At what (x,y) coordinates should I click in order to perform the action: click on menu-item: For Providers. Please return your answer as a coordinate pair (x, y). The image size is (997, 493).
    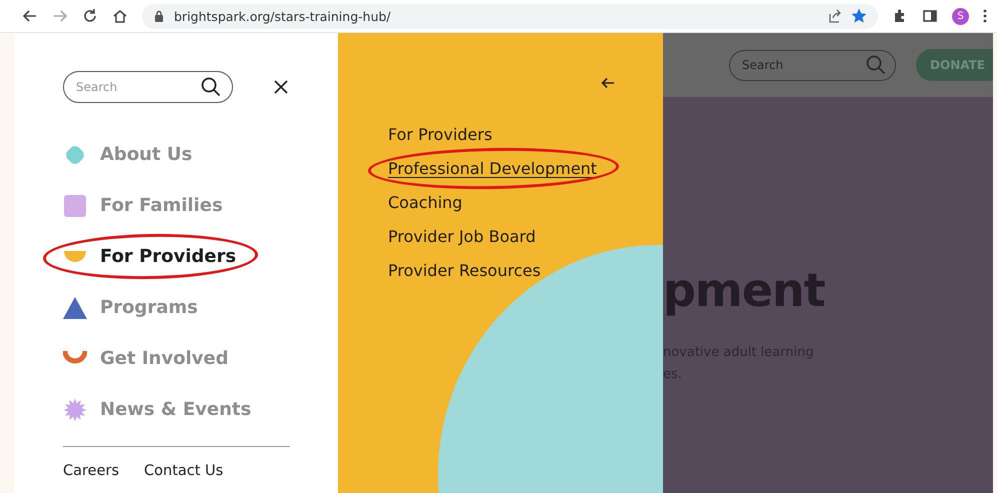
    Looking at the image, I should click on (168, 256).